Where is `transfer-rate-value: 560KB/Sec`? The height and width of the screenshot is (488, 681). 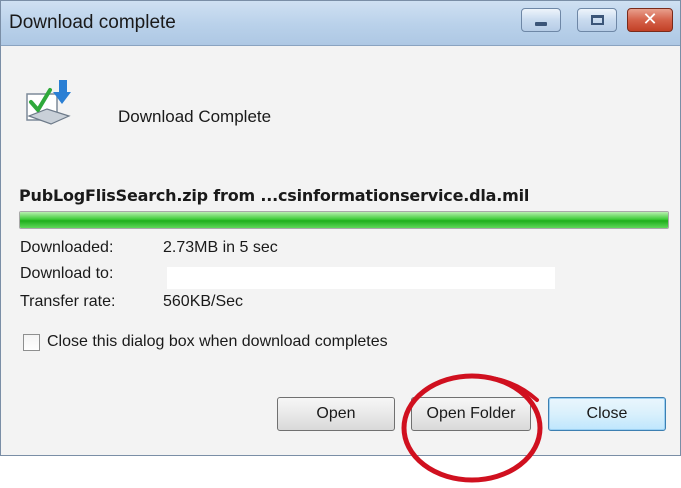 transfer-rate-value: 560KB/Sec is located at coordinates (203, 301).